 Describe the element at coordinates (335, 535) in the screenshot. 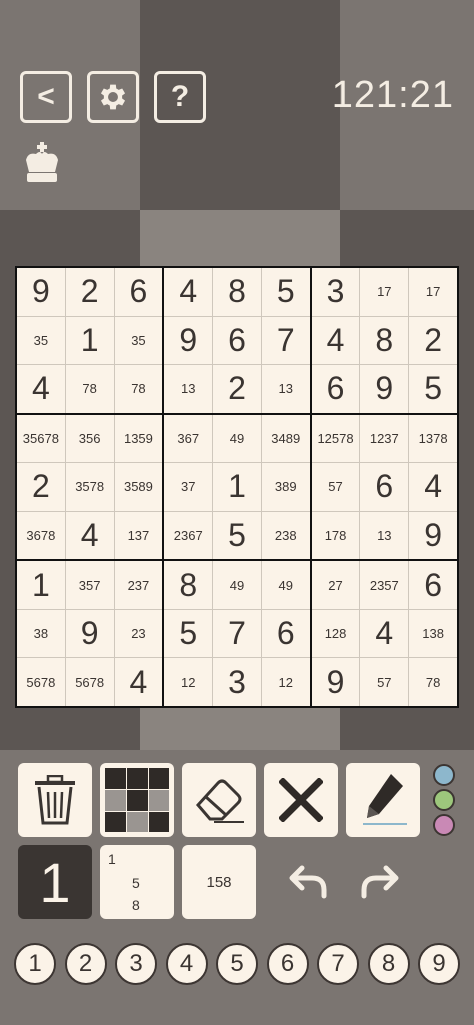

I see `sudoku-cell: 178` at that location.